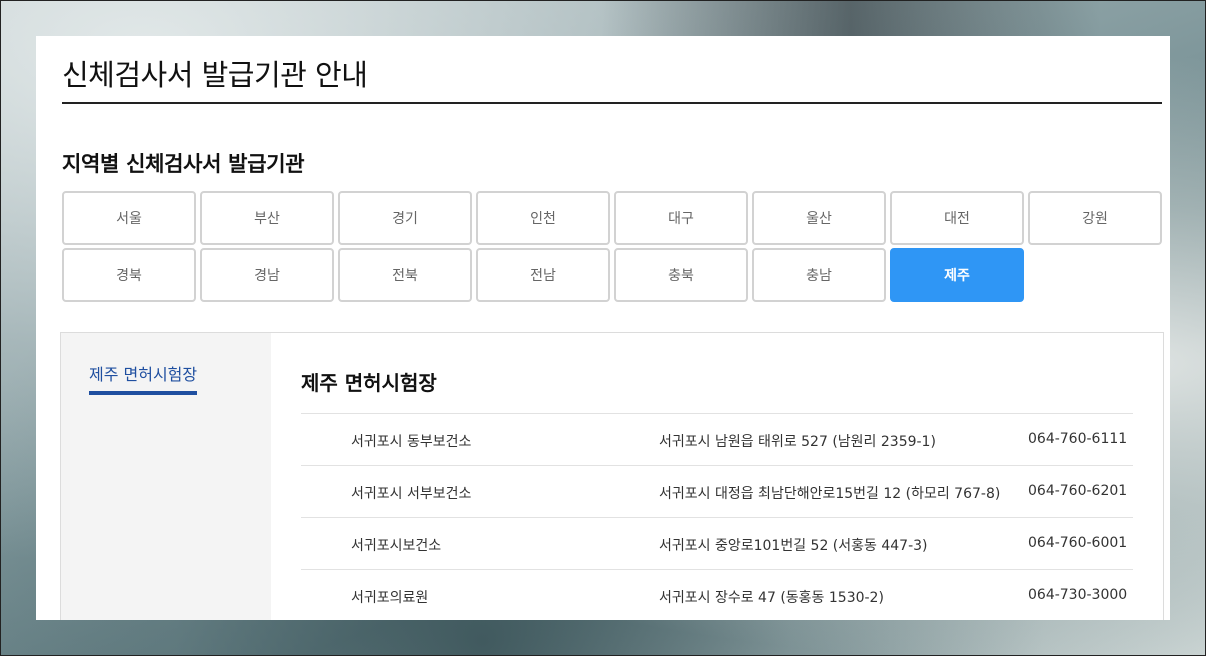  I want to click on region-button-jeju: 제주, so click(957, 275).